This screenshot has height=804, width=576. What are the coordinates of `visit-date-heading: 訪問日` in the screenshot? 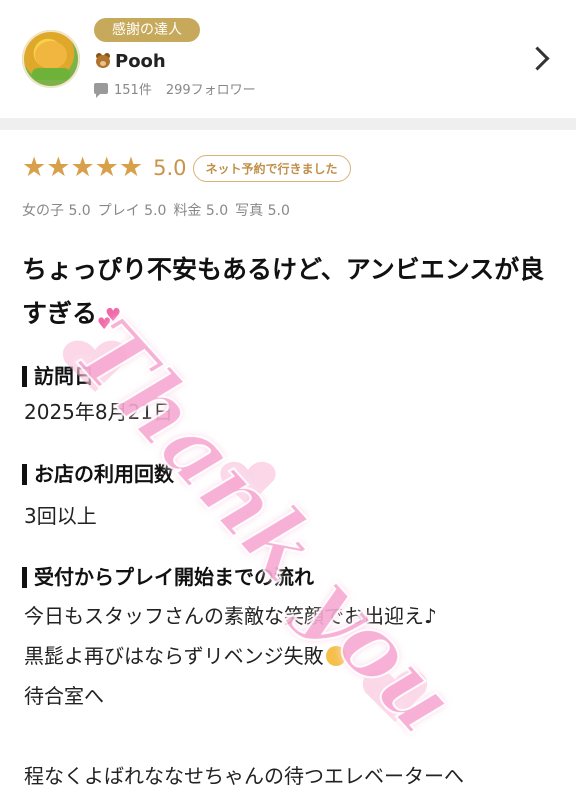 It's located at (58, 376).